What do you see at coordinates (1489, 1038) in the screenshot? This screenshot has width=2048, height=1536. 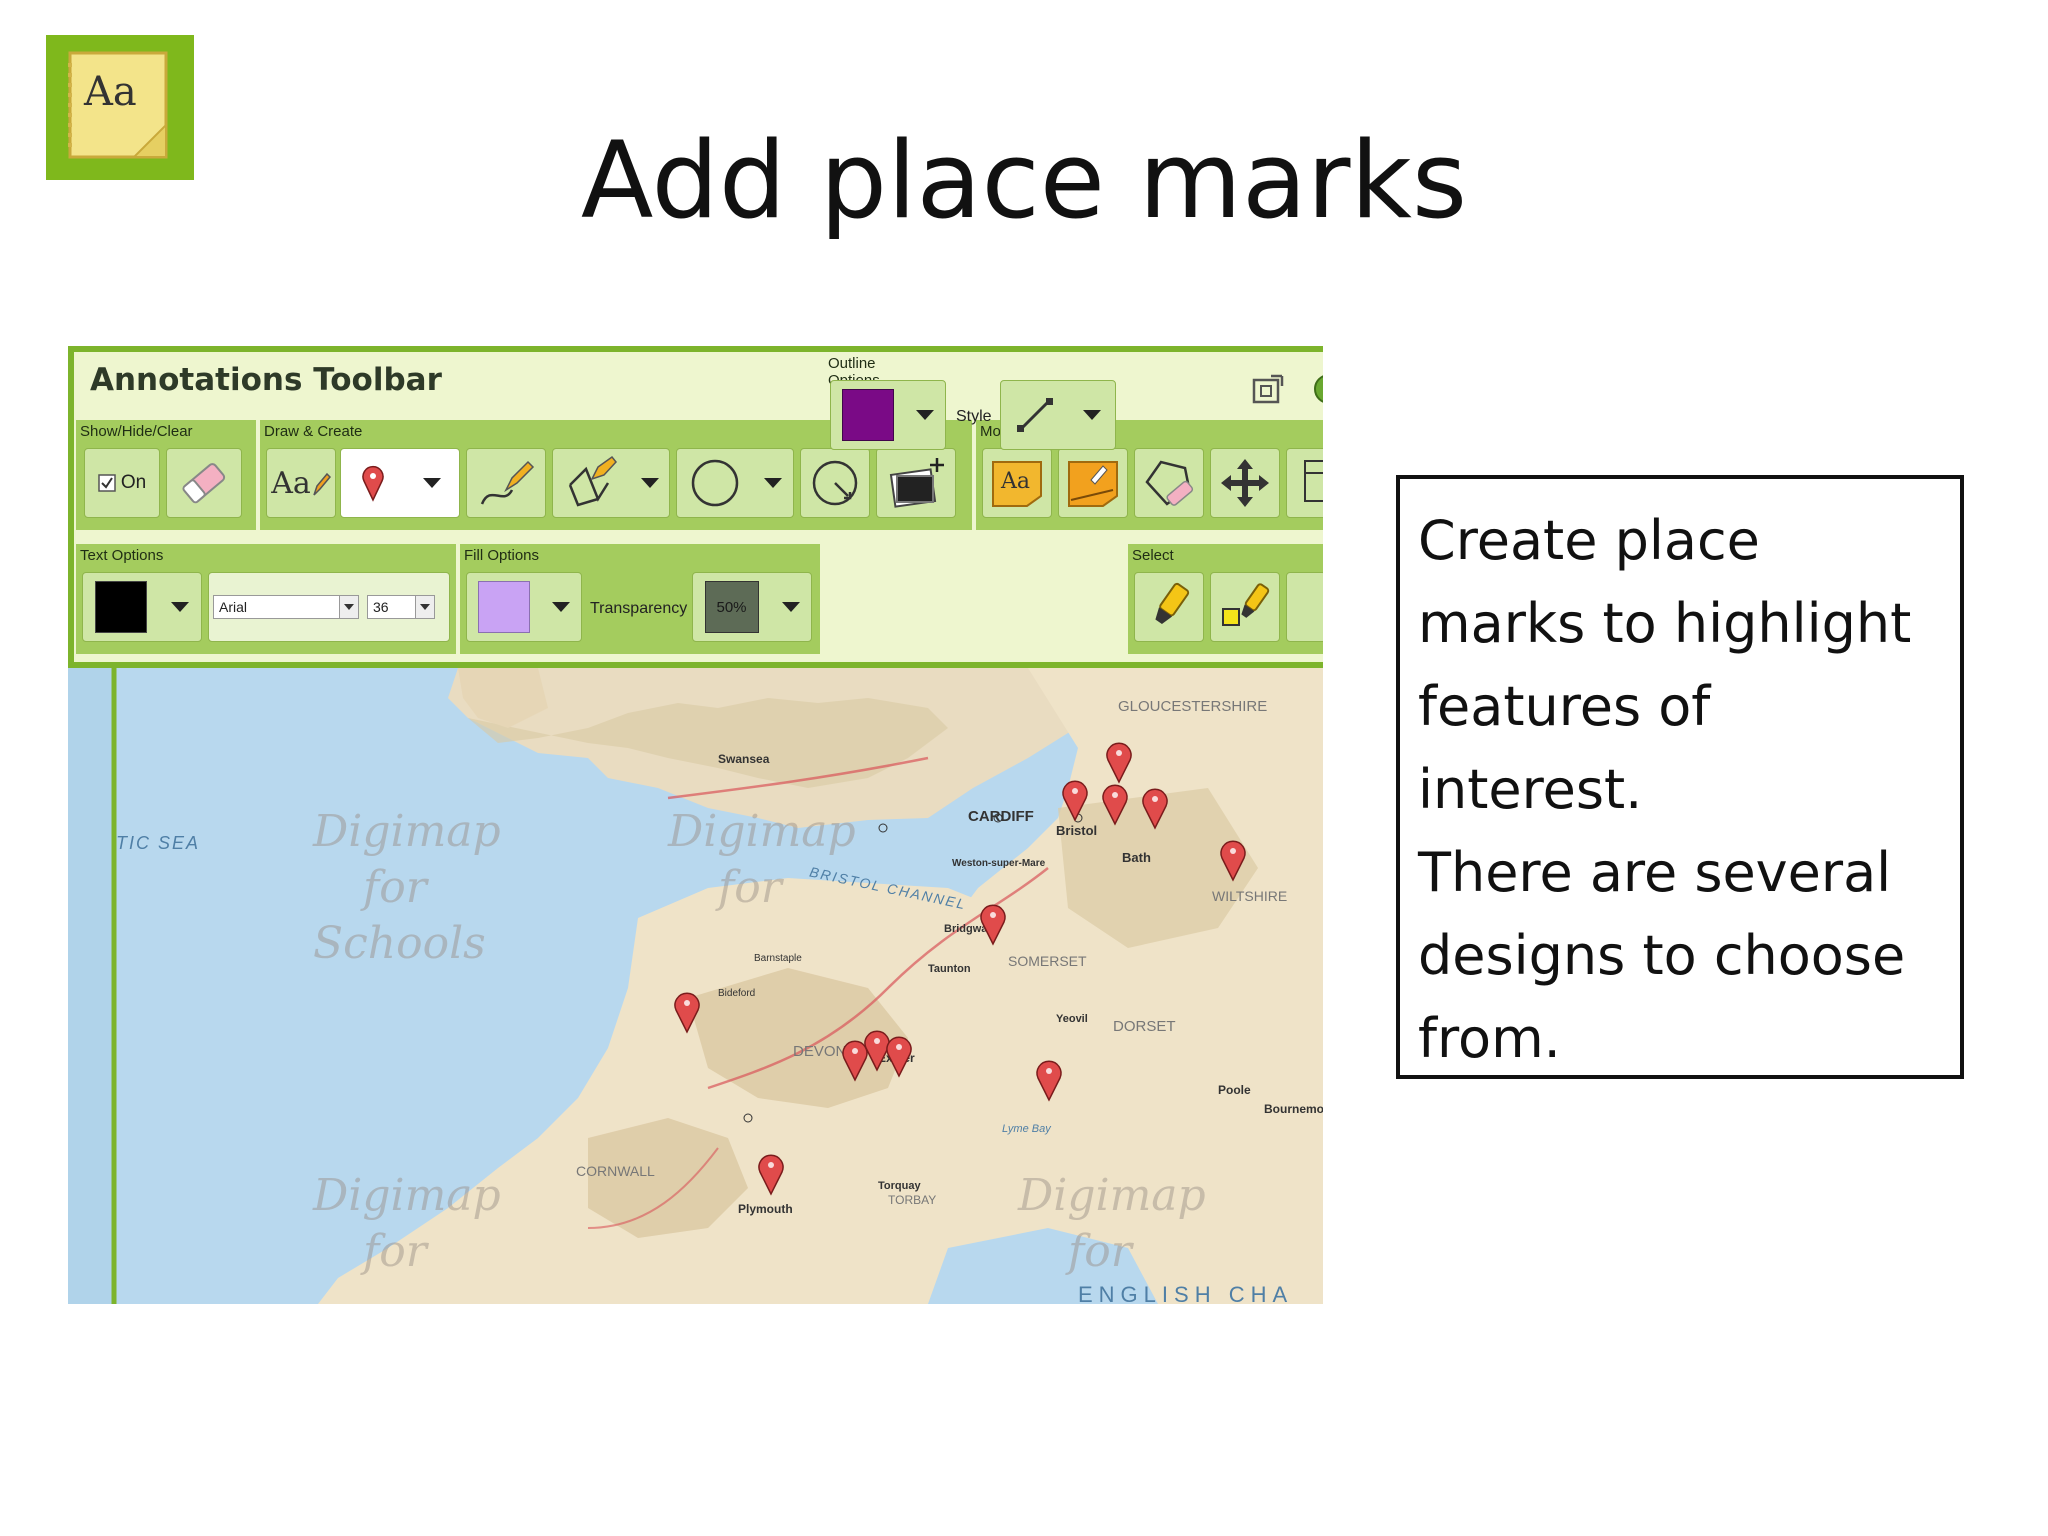 I see `description-line: from.` at bounding box center [1489, 1038].